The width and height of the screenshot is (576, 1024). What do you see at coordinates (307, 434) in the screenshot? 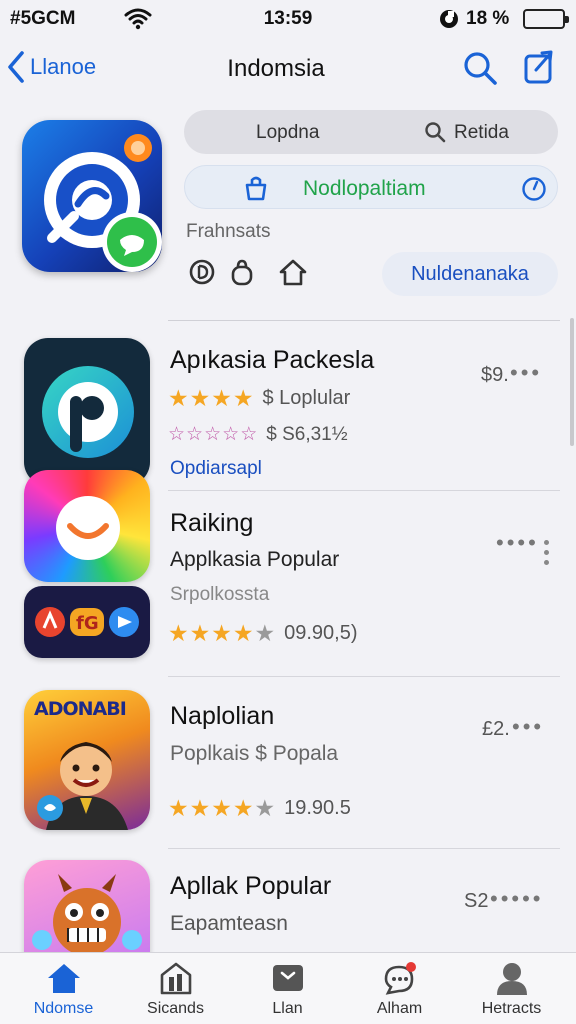
I see `rating-detail: $ S6,31½` at bounding box center [307, 434].